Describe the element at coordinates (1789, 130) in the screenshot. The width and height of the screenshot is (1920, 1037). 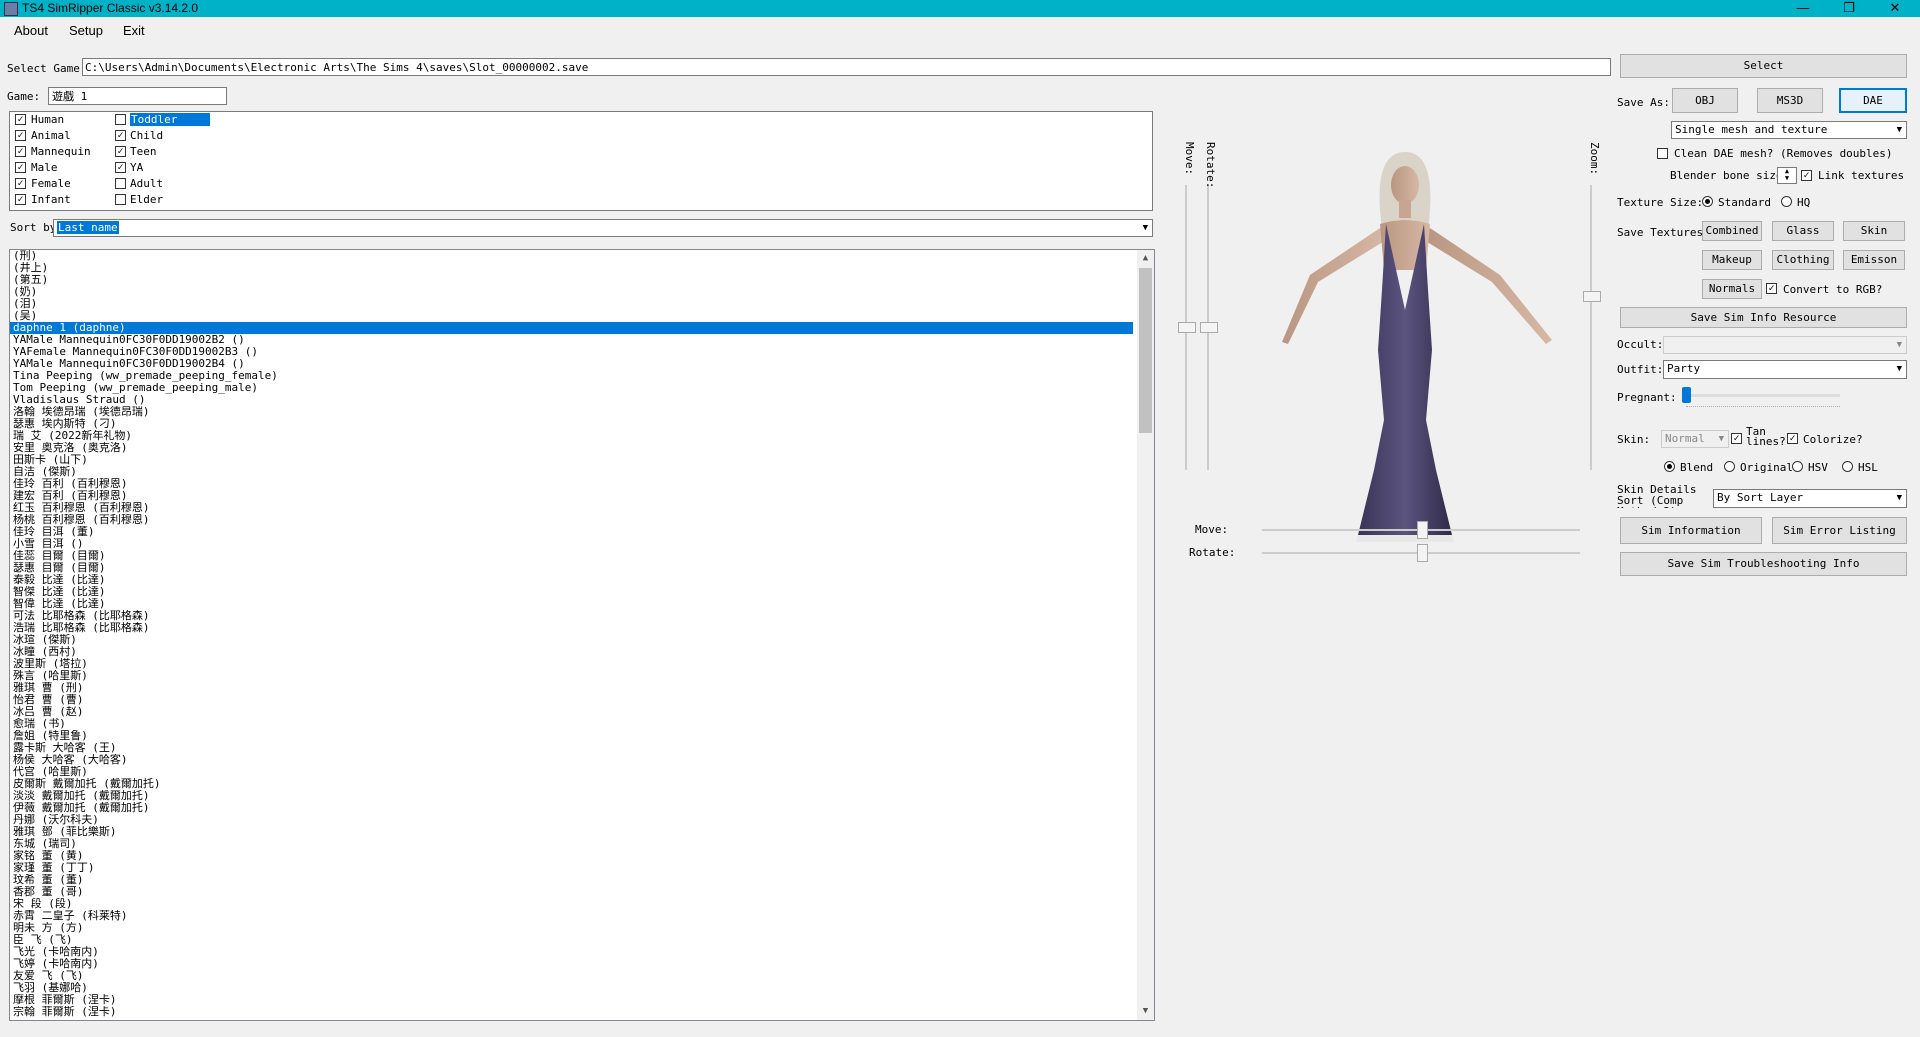
I see `mesh-mode-select: Single mesh and texture ▼` at that location.